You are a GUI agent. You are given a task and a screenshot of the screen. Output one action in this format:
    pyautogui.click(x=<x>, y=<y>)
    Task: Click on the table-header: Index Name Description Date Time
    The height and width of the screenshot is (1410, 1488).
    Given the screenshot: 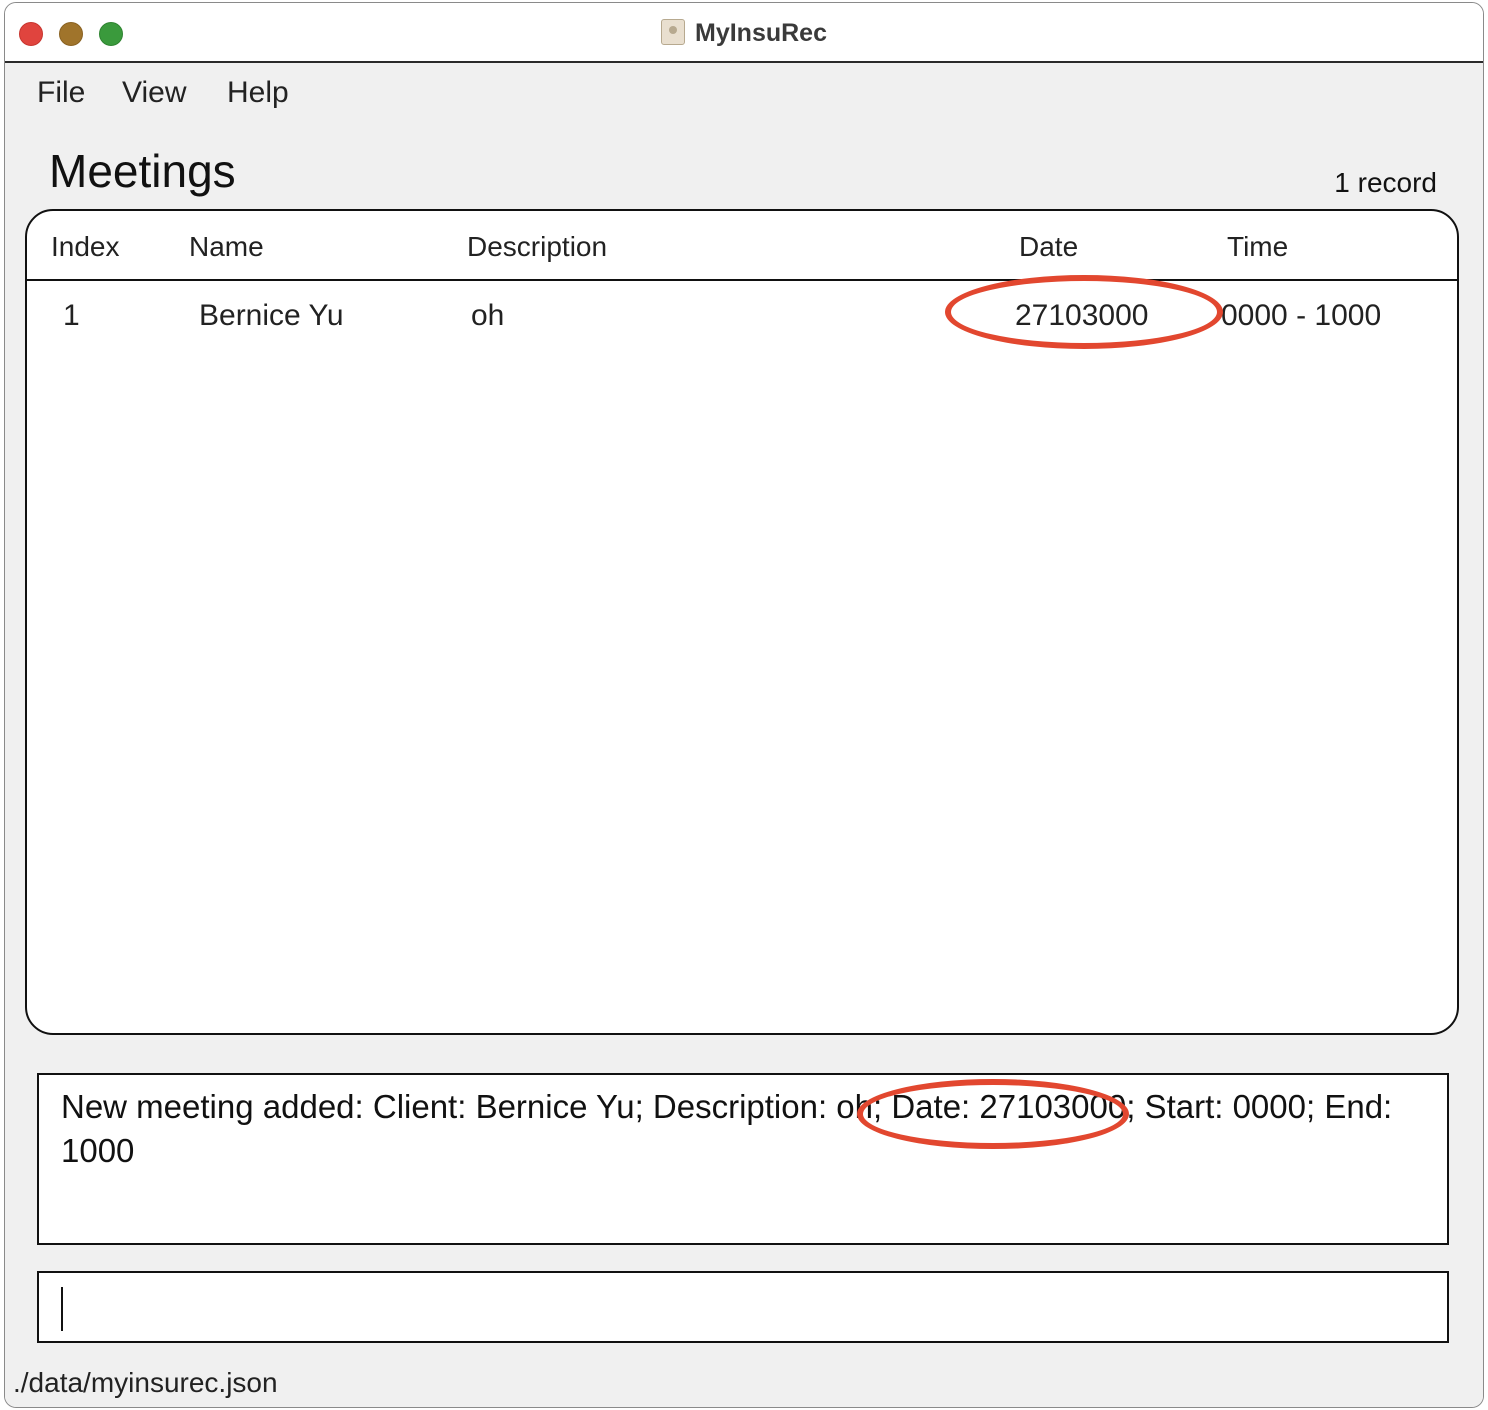 What is the action you would take?
    pyautogui.click(x=742, y=246)
    